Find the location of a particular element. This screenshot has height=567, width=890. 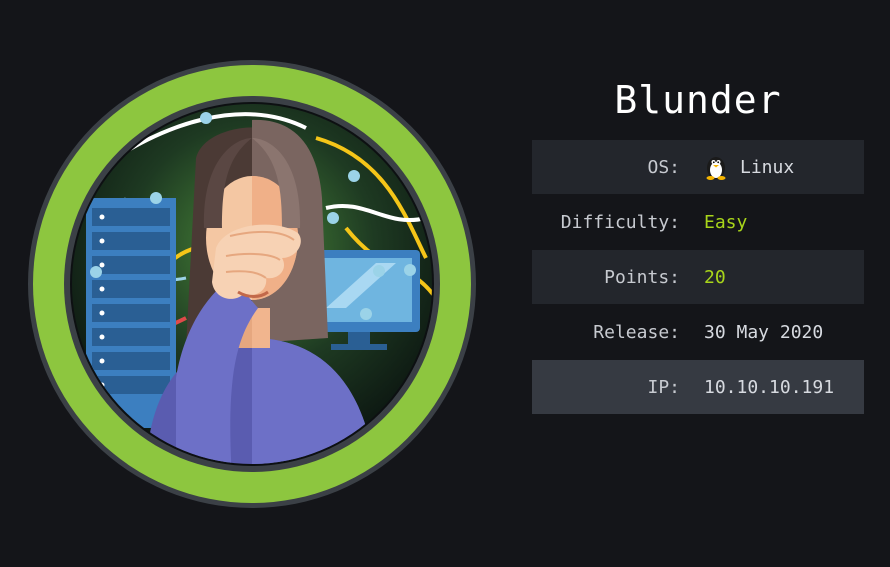

points-row: Points: 20 is located at coordinates (698, 276).